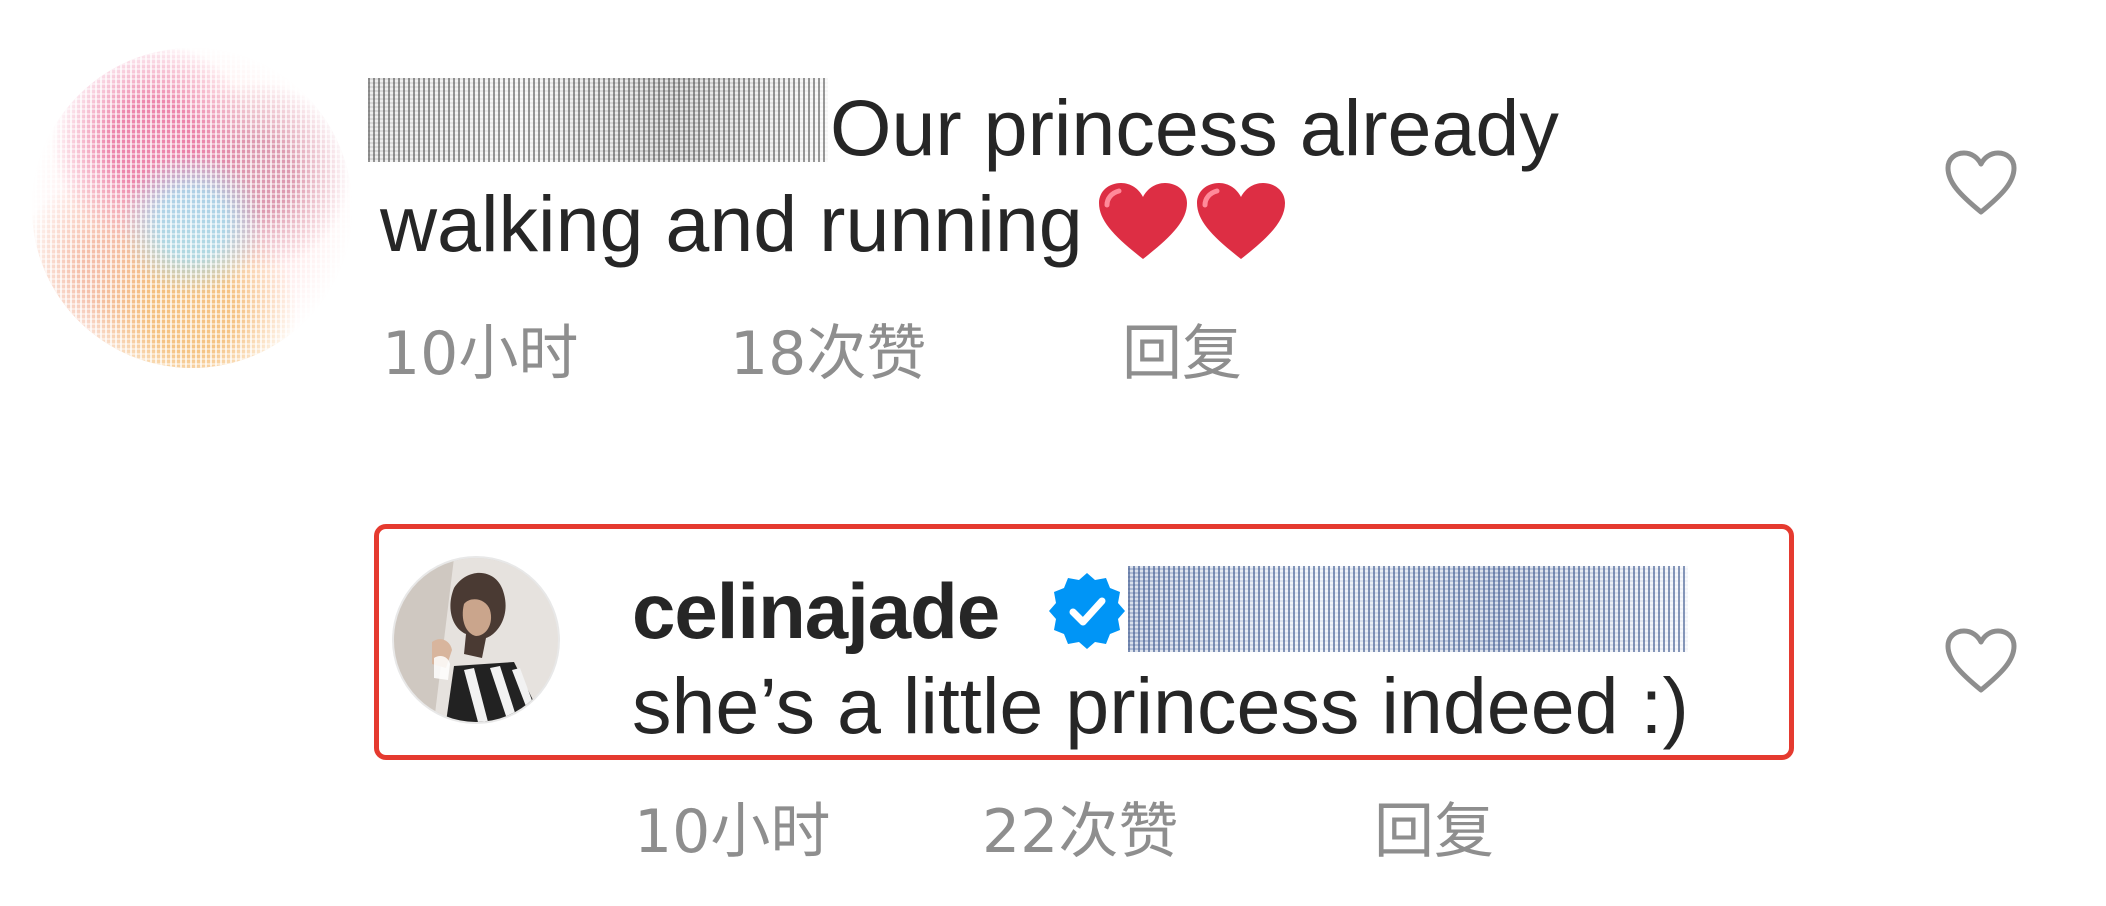 The height and width of the screenshot is (906, 2106). Describe the element at coordinates (598, 120) in the screenshot. I see `username-mosaic` at that location.